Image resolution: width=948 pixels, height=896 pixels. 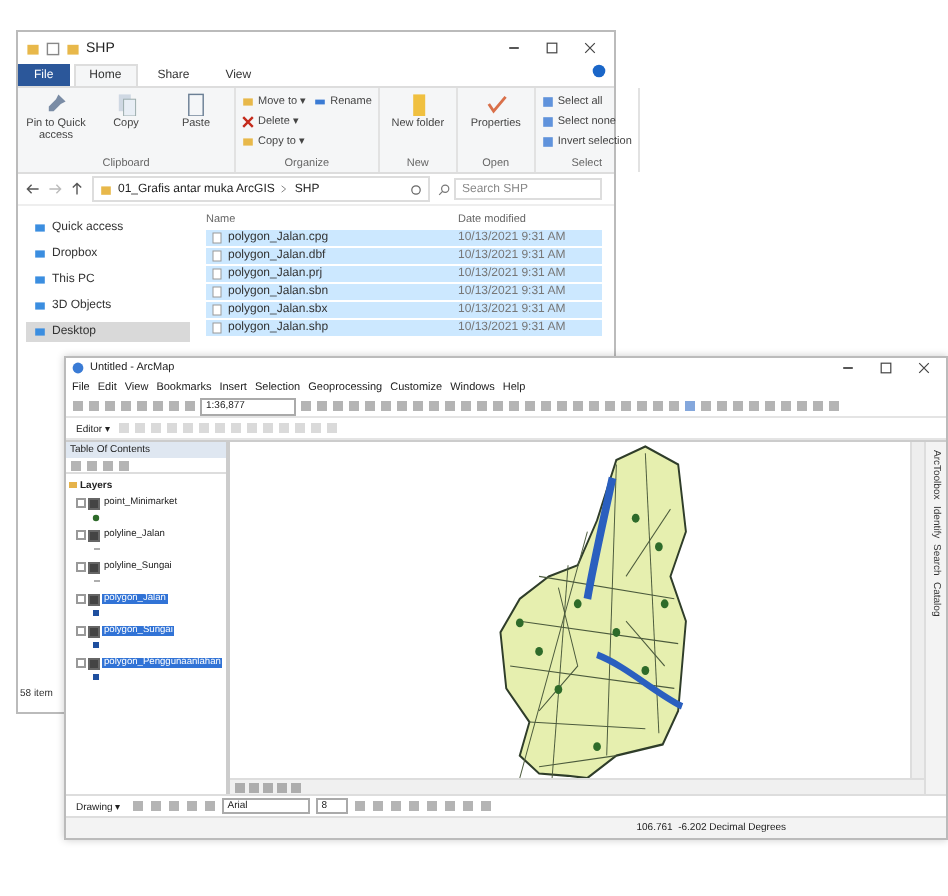 I want to click on refresh-icon, so click(x=416, y=189).